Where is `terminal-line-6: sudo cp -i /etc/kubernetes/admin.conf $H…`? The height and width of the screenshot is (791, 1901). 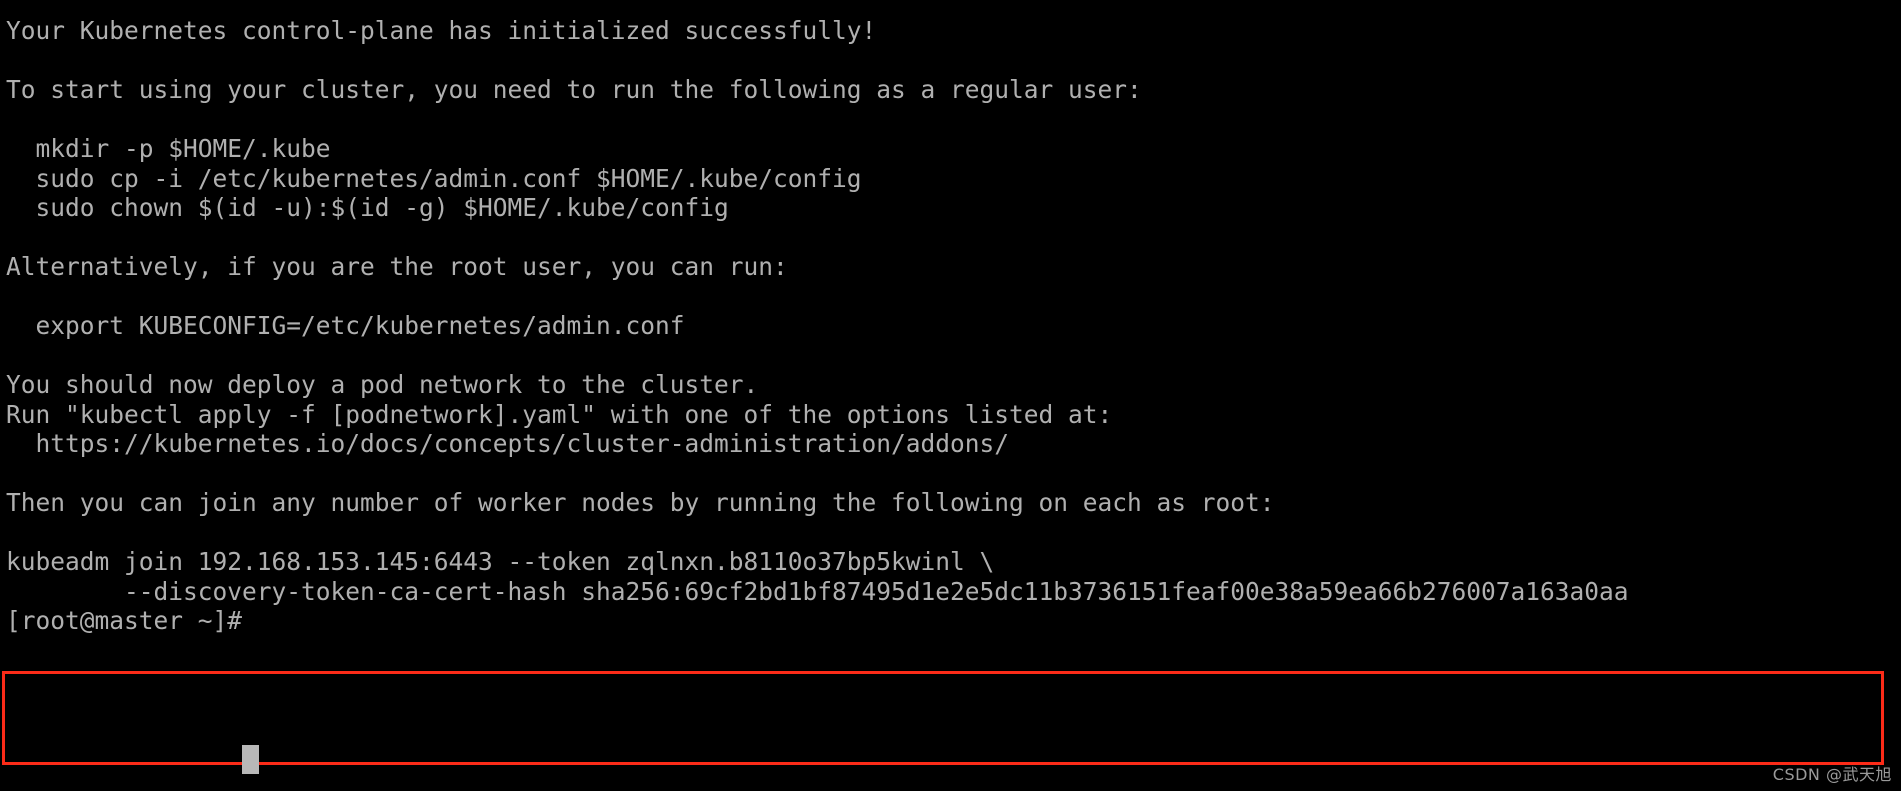 terminal-line-6: sudo cp -i /etc/kubernetes/admin.conf $H… is located at coordinates (434, 178).